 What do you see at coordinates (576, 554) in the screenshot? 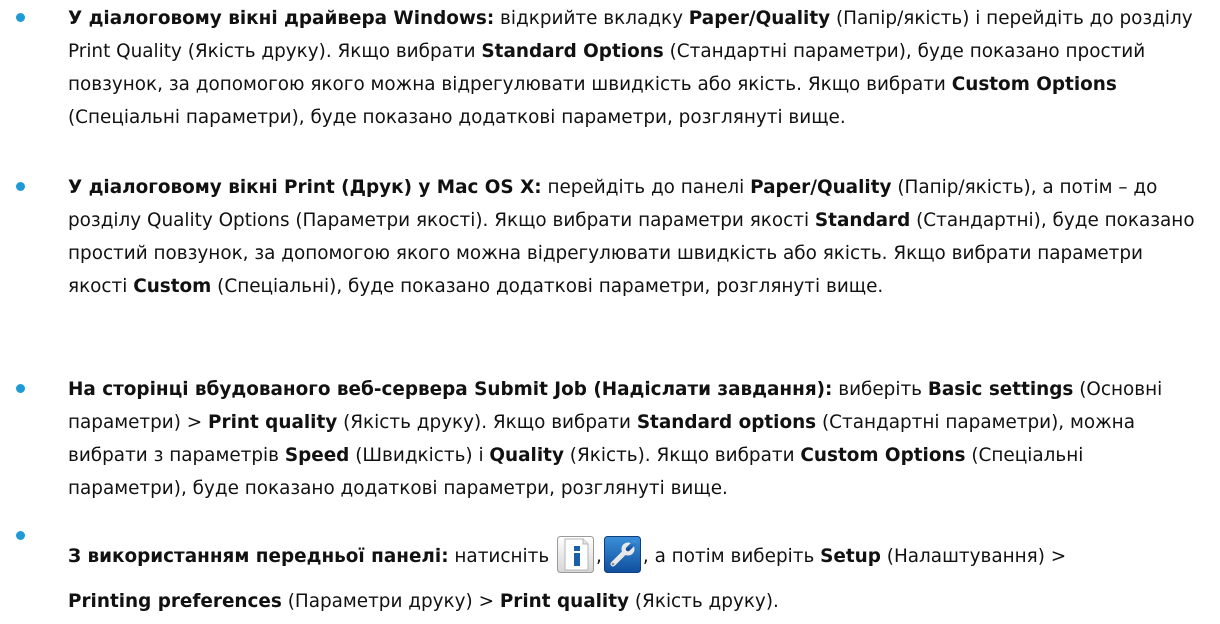
I see `info-icon` at bounding box center [576, 554].